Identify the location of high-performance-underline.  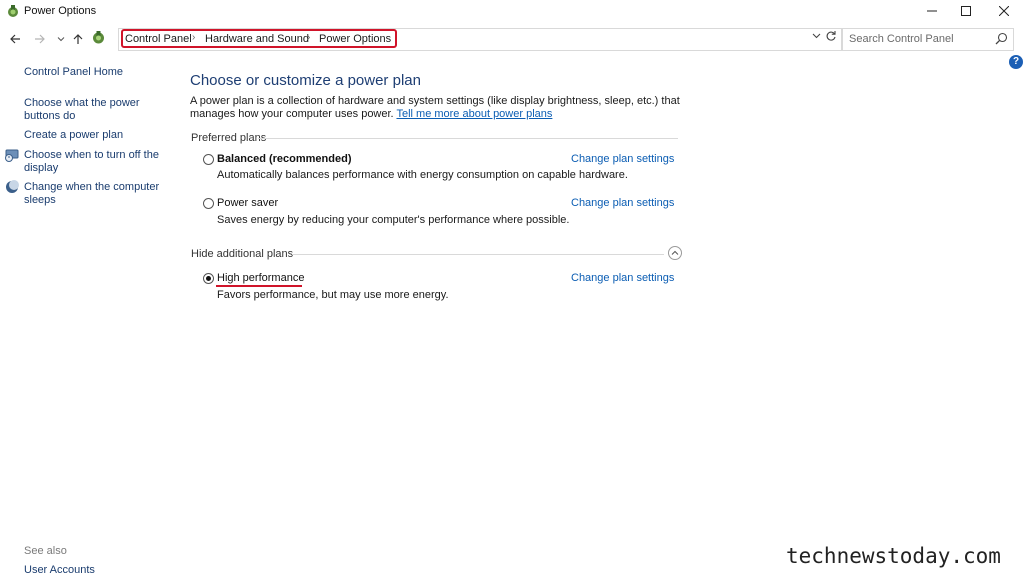
(259, 286).